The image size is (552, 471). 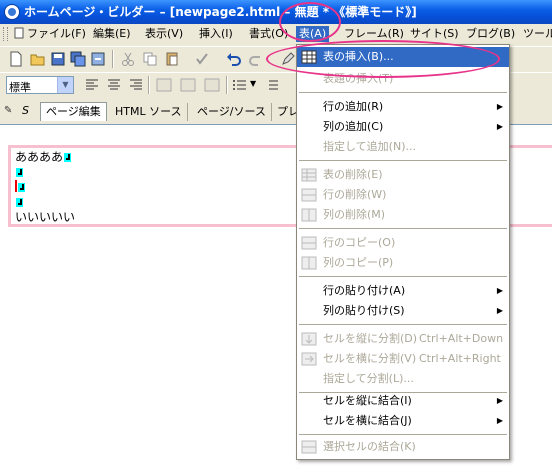 What do you see at coordinates (460, 358) in the screenshot?
I see `menu-item-shortcut: Ctrl+Alt+Right` at bounding box center [460, 358].